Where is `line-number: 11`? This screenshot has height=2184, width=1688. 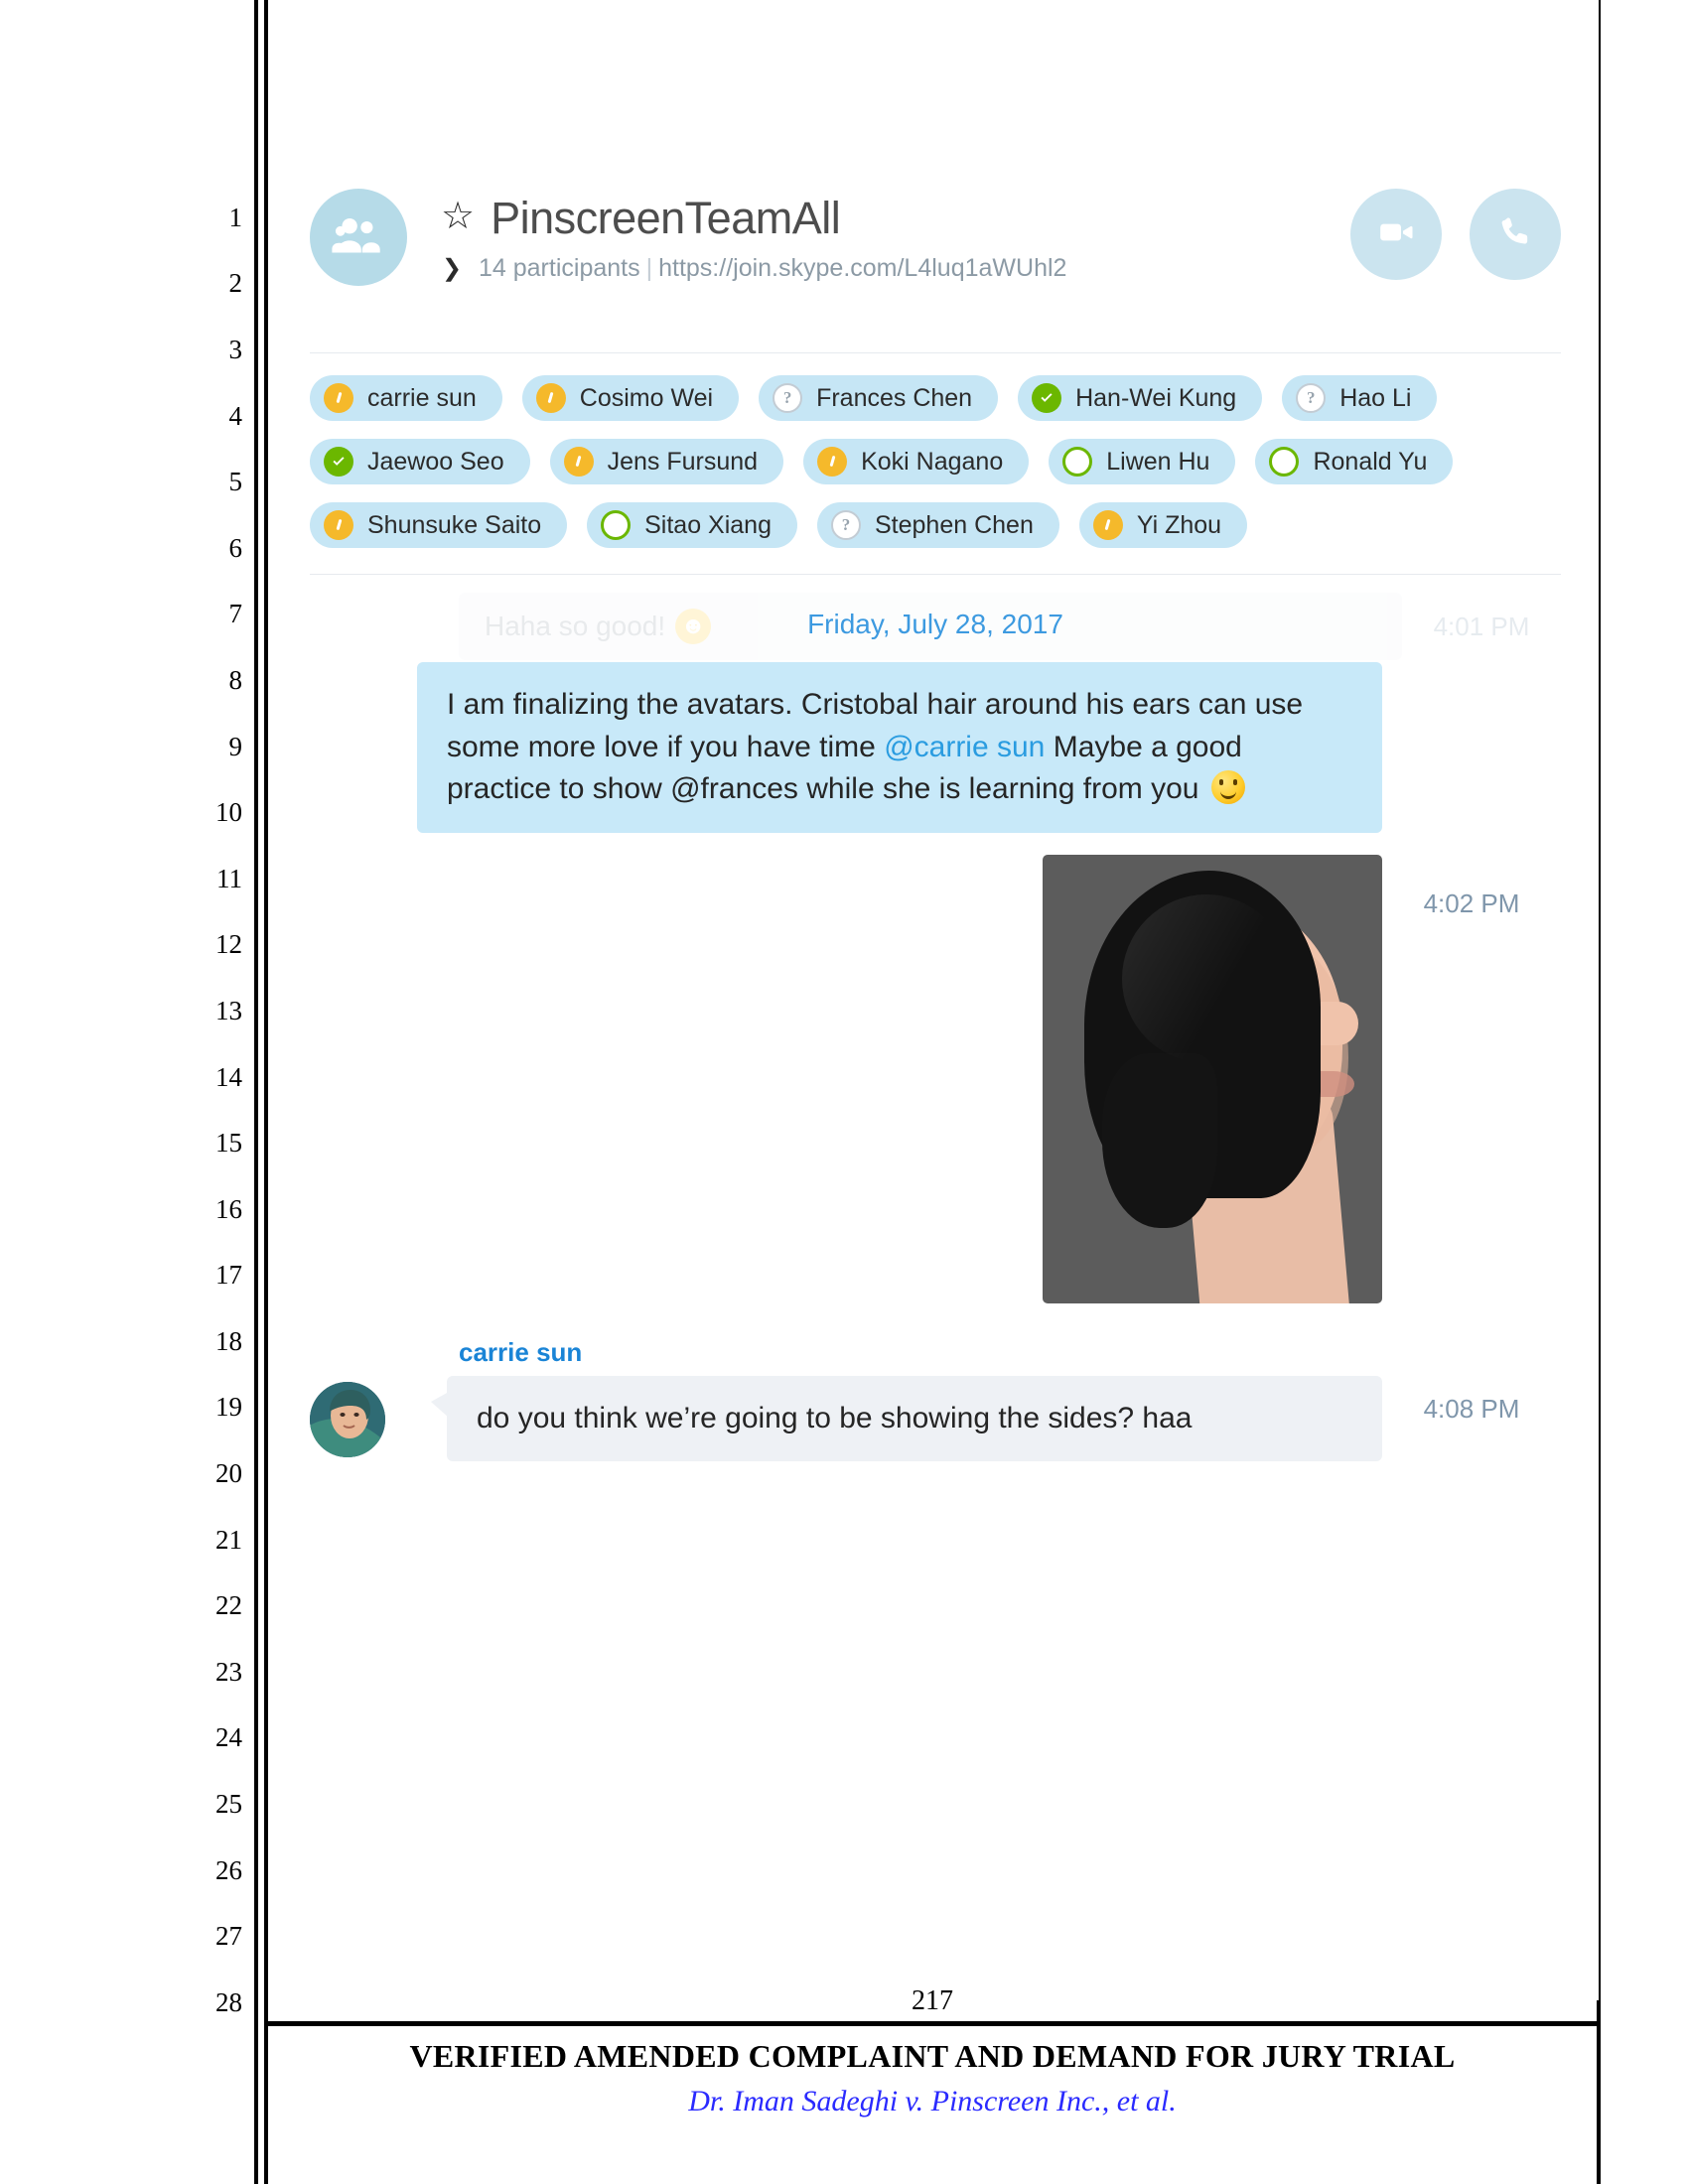 line-number: 11 is located at coordinates (229, 878).